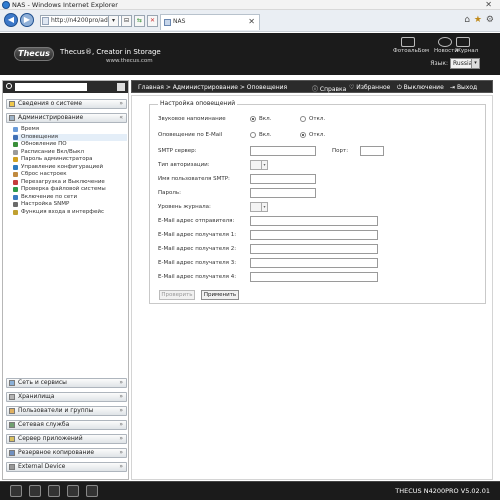 This screenshot has width=500, height=500. What do you see at coordinates (62, 166) in the screenshot?
I see `subitem-label: Управление конфигурацией` at bounding box center [62, 166].